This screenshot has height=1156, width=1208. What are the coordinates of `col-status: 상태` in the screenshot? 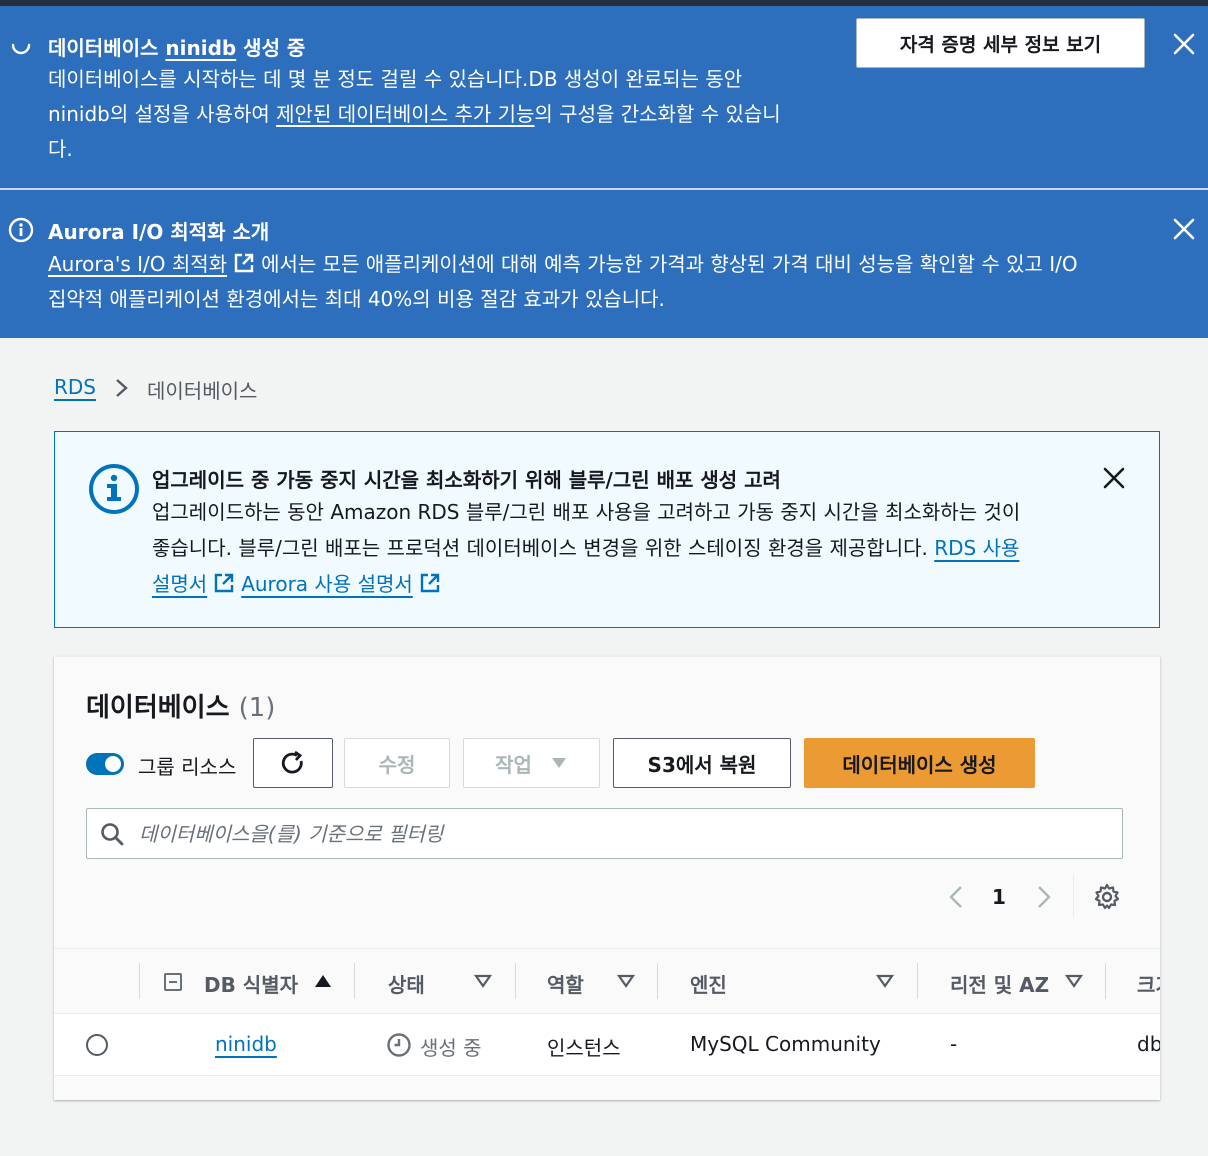 It's located at (406, 983).